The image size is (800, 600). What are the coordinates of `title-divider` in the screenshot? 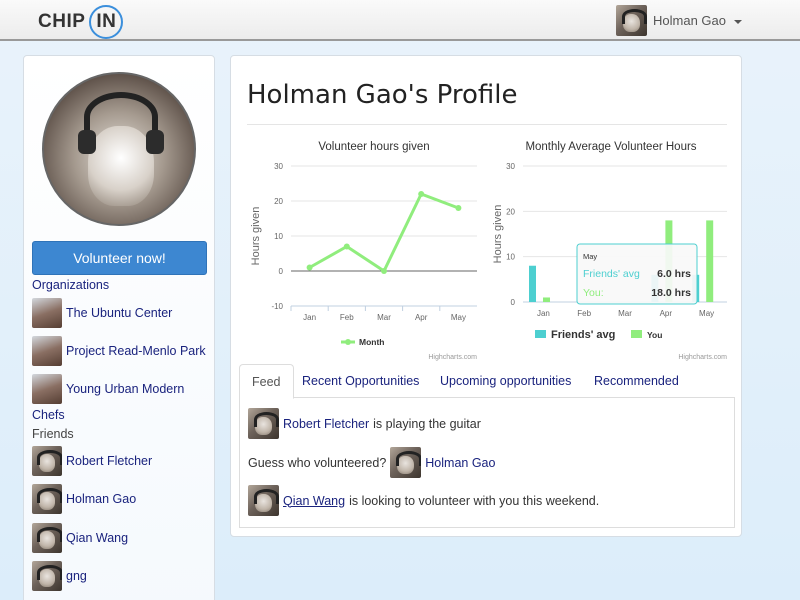 It's located at (487, 124).